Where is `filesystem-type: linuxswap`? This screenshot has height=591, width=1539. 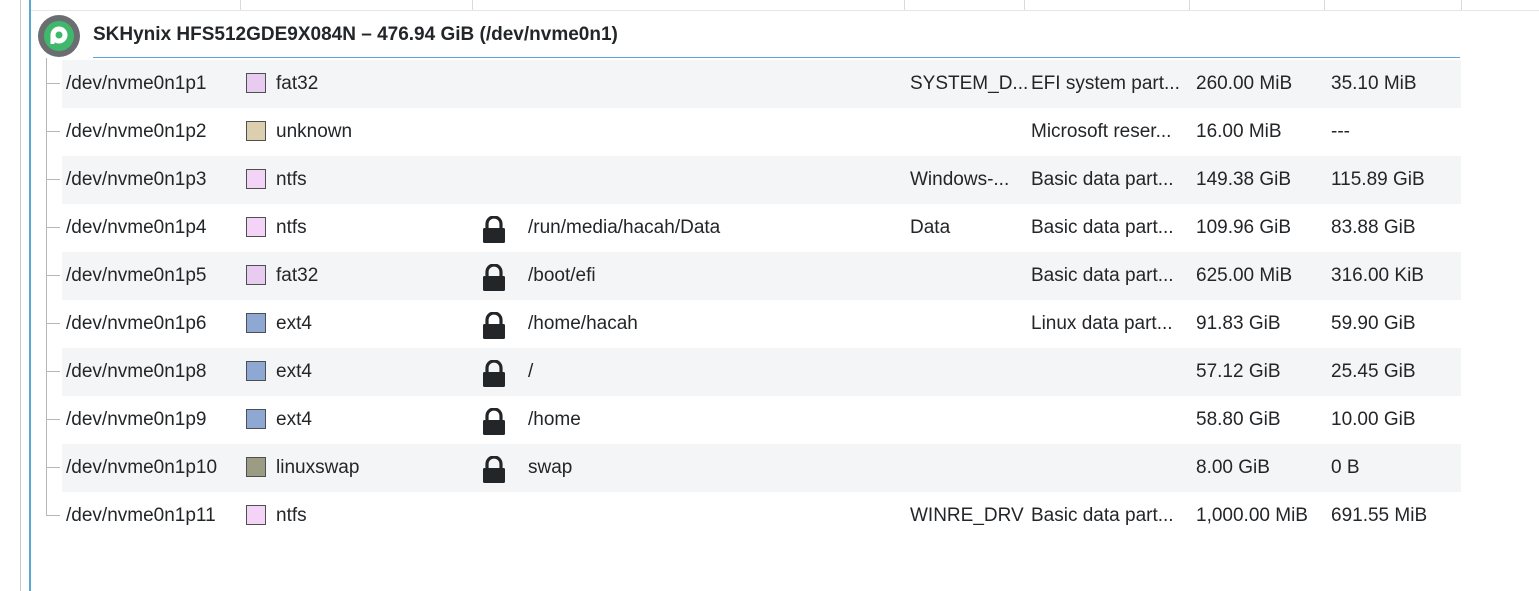 filesystem-type: linuxswap is located at coordinates (318, 467).